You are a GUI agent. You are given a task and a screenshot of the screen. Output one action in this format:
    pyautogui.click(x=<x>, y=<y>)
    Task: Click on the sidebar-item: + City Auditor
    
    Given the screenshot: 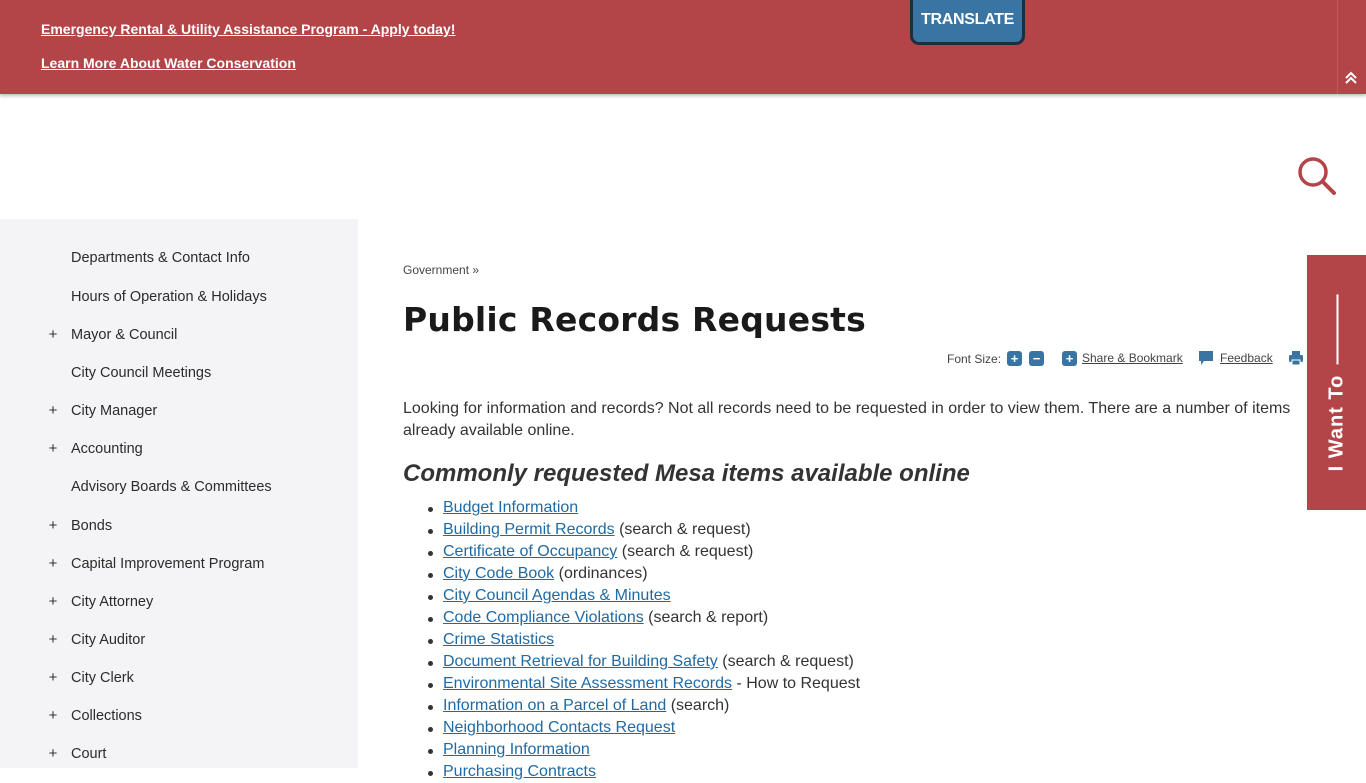 What is the action you would take?
    pyautogui.click(x=179, y=646)
    